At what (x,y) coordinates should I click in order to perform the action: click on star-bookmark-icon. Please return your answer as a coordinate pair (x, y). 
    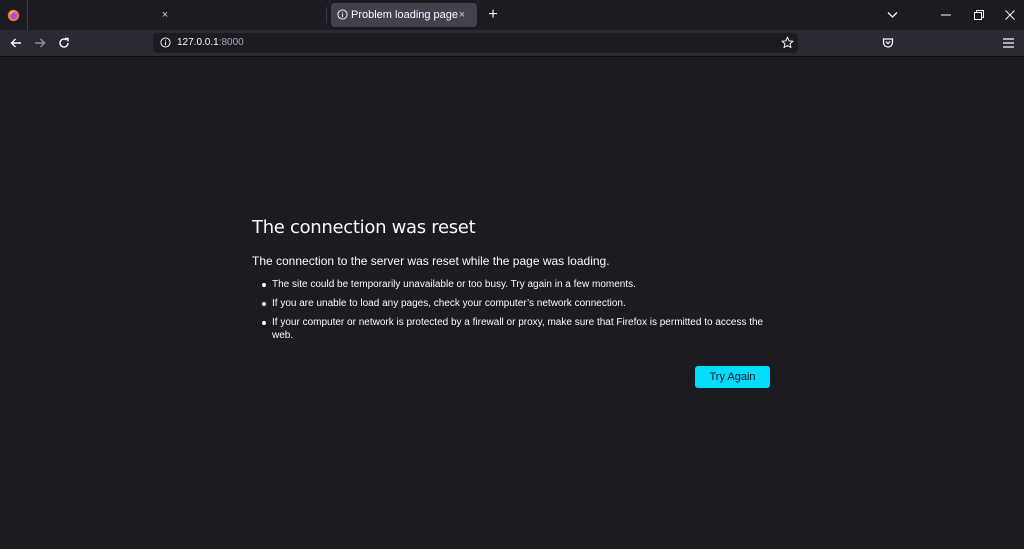
    Looking at the image, I should click on (787, 42).